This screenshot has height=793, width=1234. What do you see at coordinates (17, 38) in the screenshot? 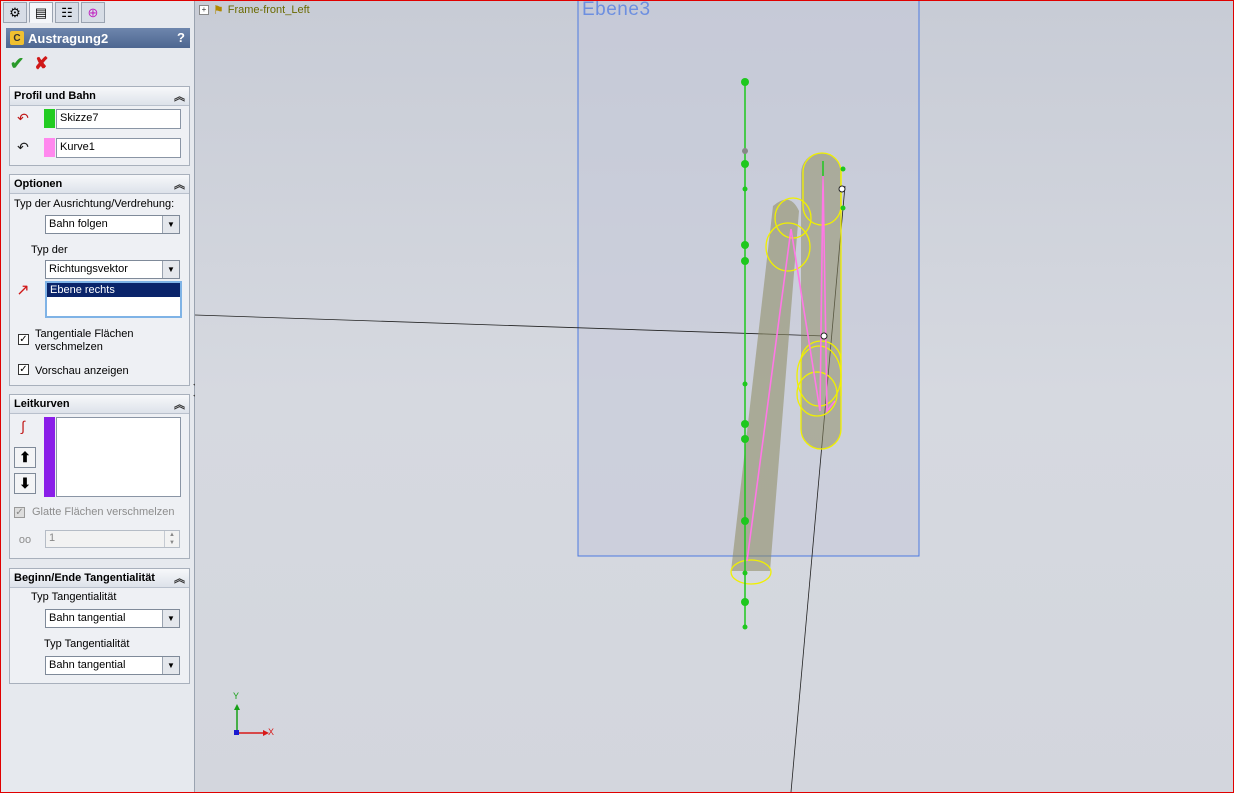
I see `sweep-feature-icon: C` at bounding box center [17, 38].